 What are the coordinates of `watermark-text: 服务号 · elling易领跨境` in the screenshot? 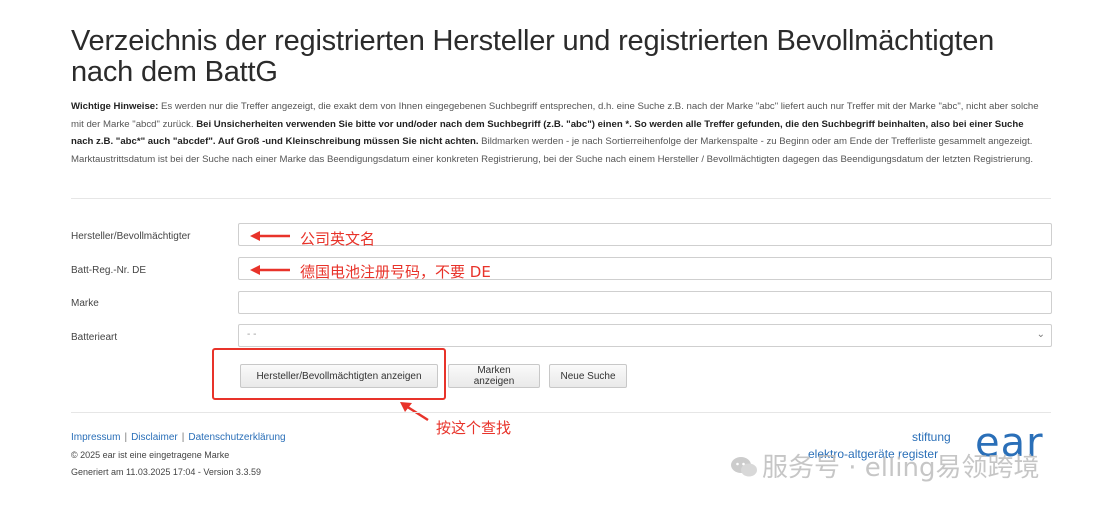 It's located at (901, 468).